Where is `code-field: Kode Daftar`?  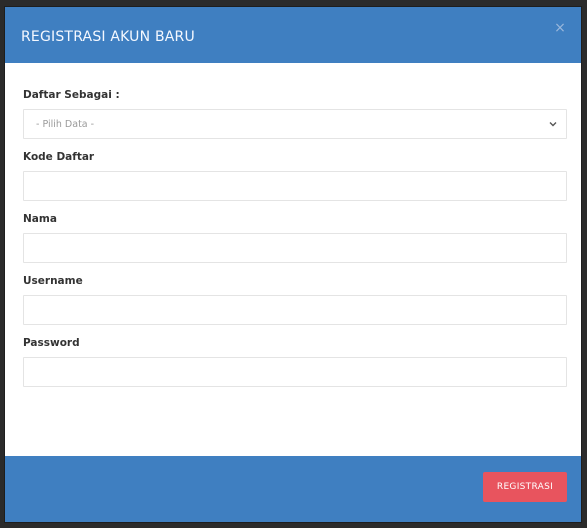
code-field: Kode Daftar is located at coordinates (295, 176).